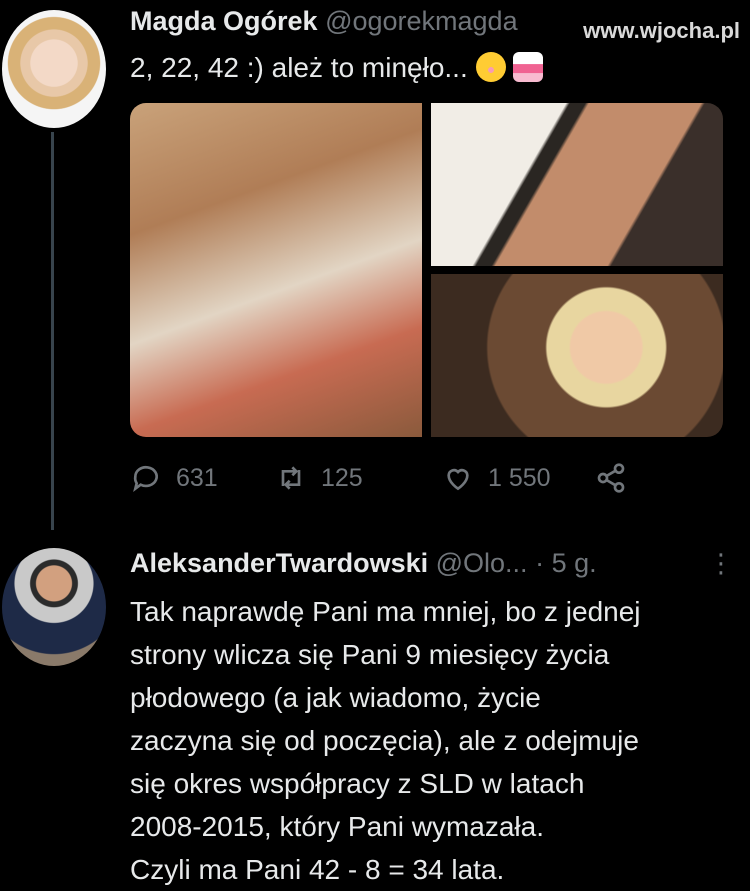  What do you see at coordinates (337, 826) in the screenshot?
I see `reply-line: 2008-2015, który Pani wymazała.` at bounding box center [337, 826].